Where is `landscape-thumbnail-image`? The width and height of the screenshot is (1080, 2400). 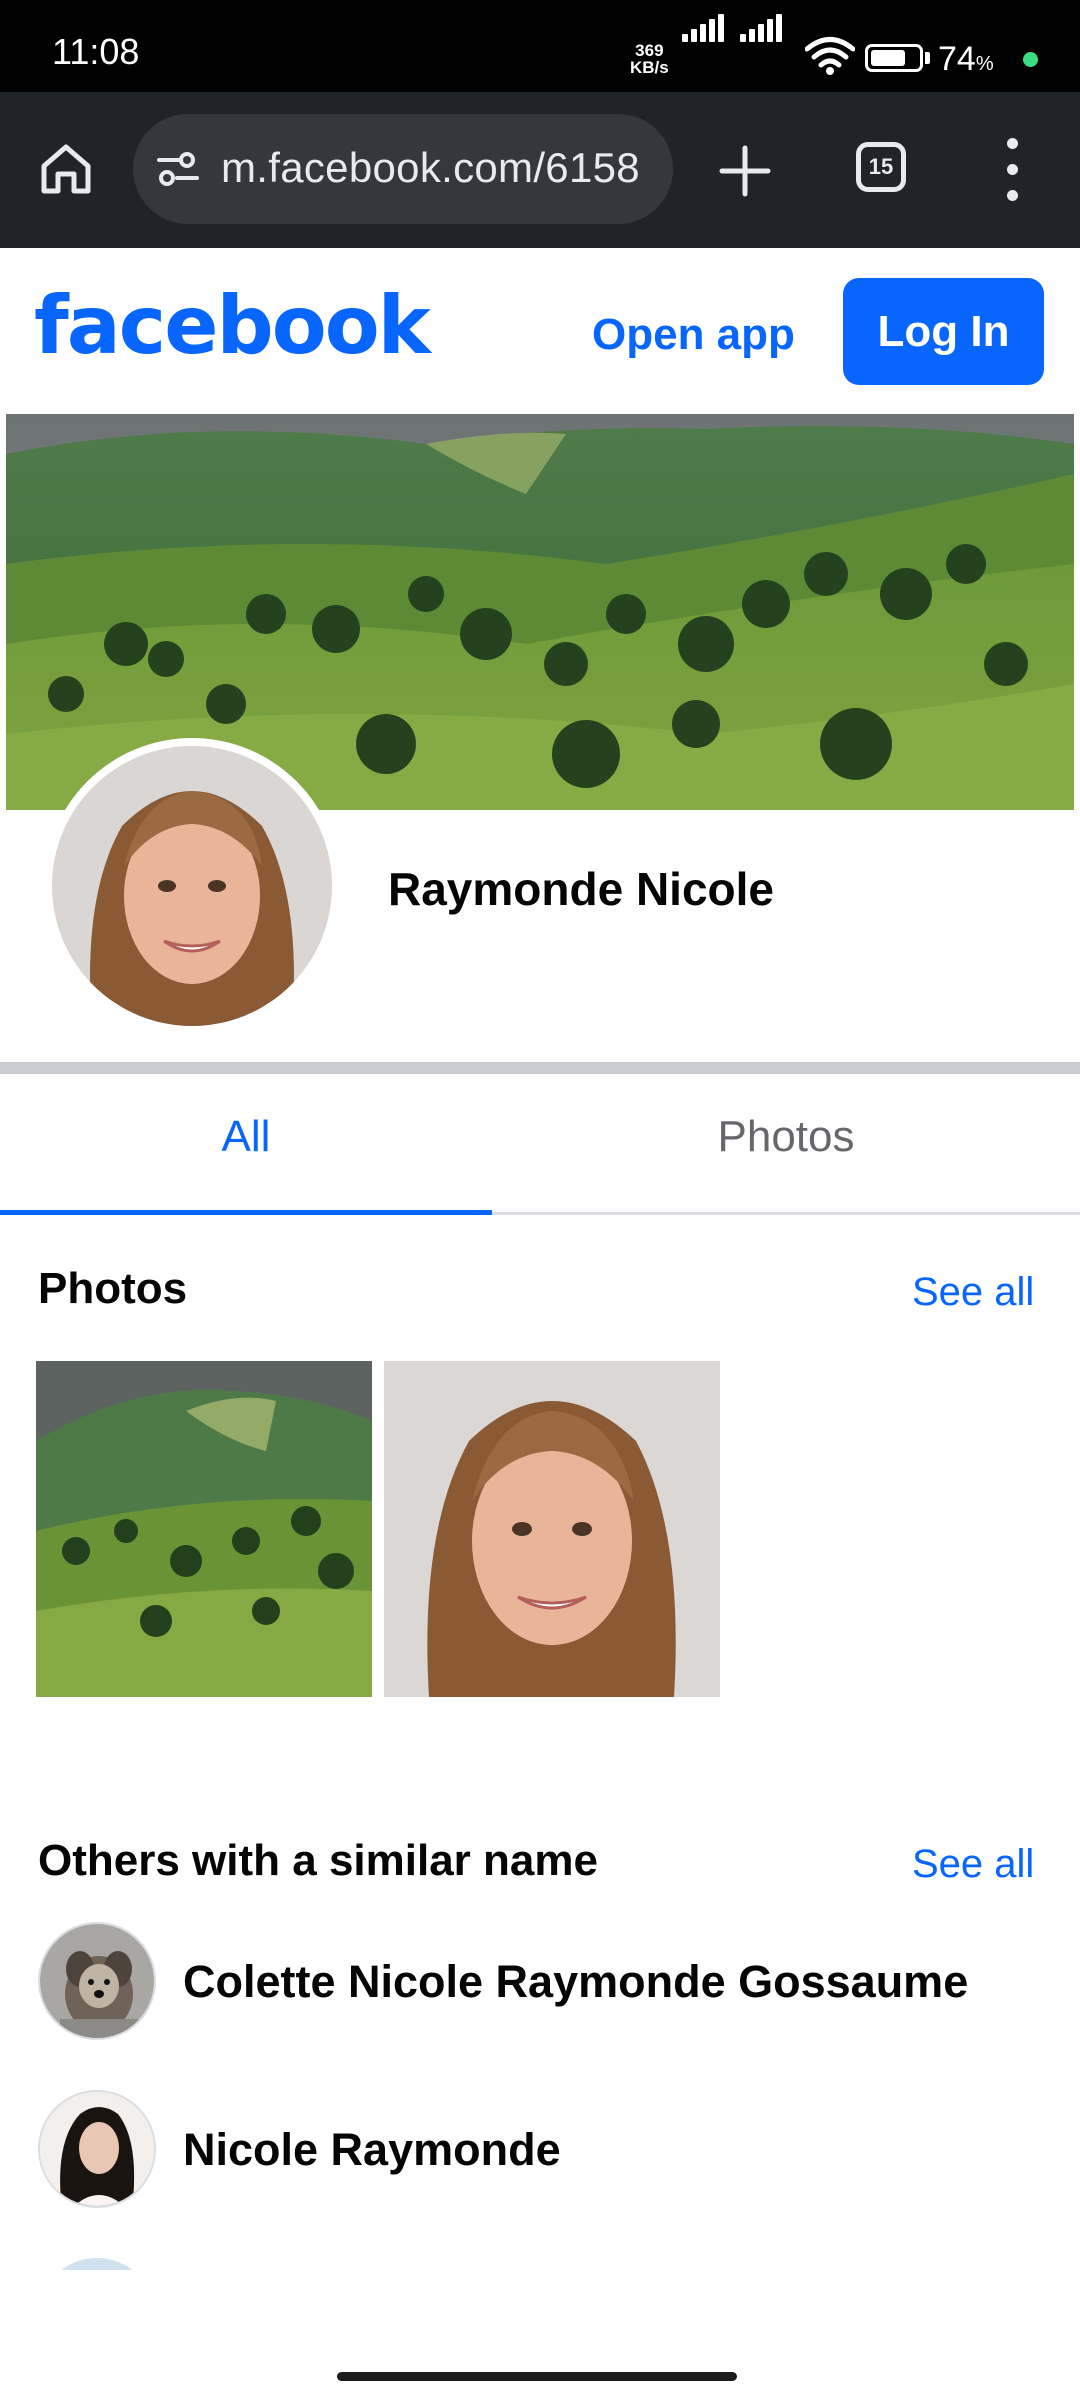
landscape-thumbnail-image is located at coordinates (204, 1529).